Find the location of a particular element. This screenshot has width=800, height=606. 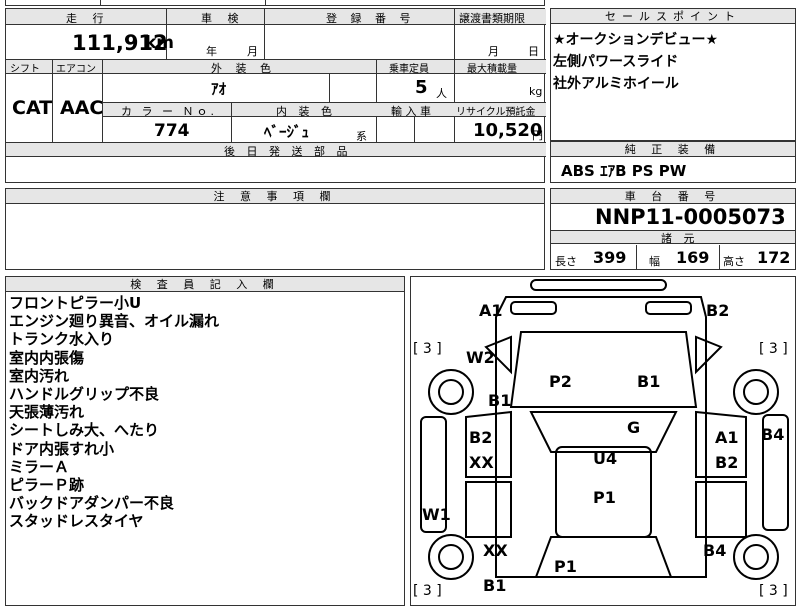

equipment-panel: 純 正 装 備 ABS ｴｱB PS PW is located at coordinates (673, 162).